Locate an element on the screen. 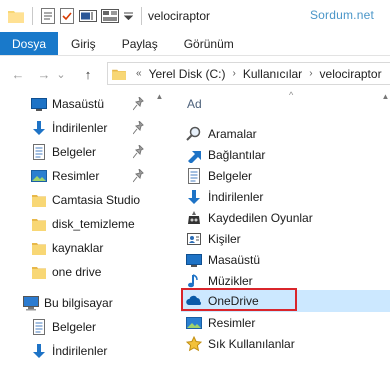  nav-item-label: Masaüstü is located at coordinates (78, 104).